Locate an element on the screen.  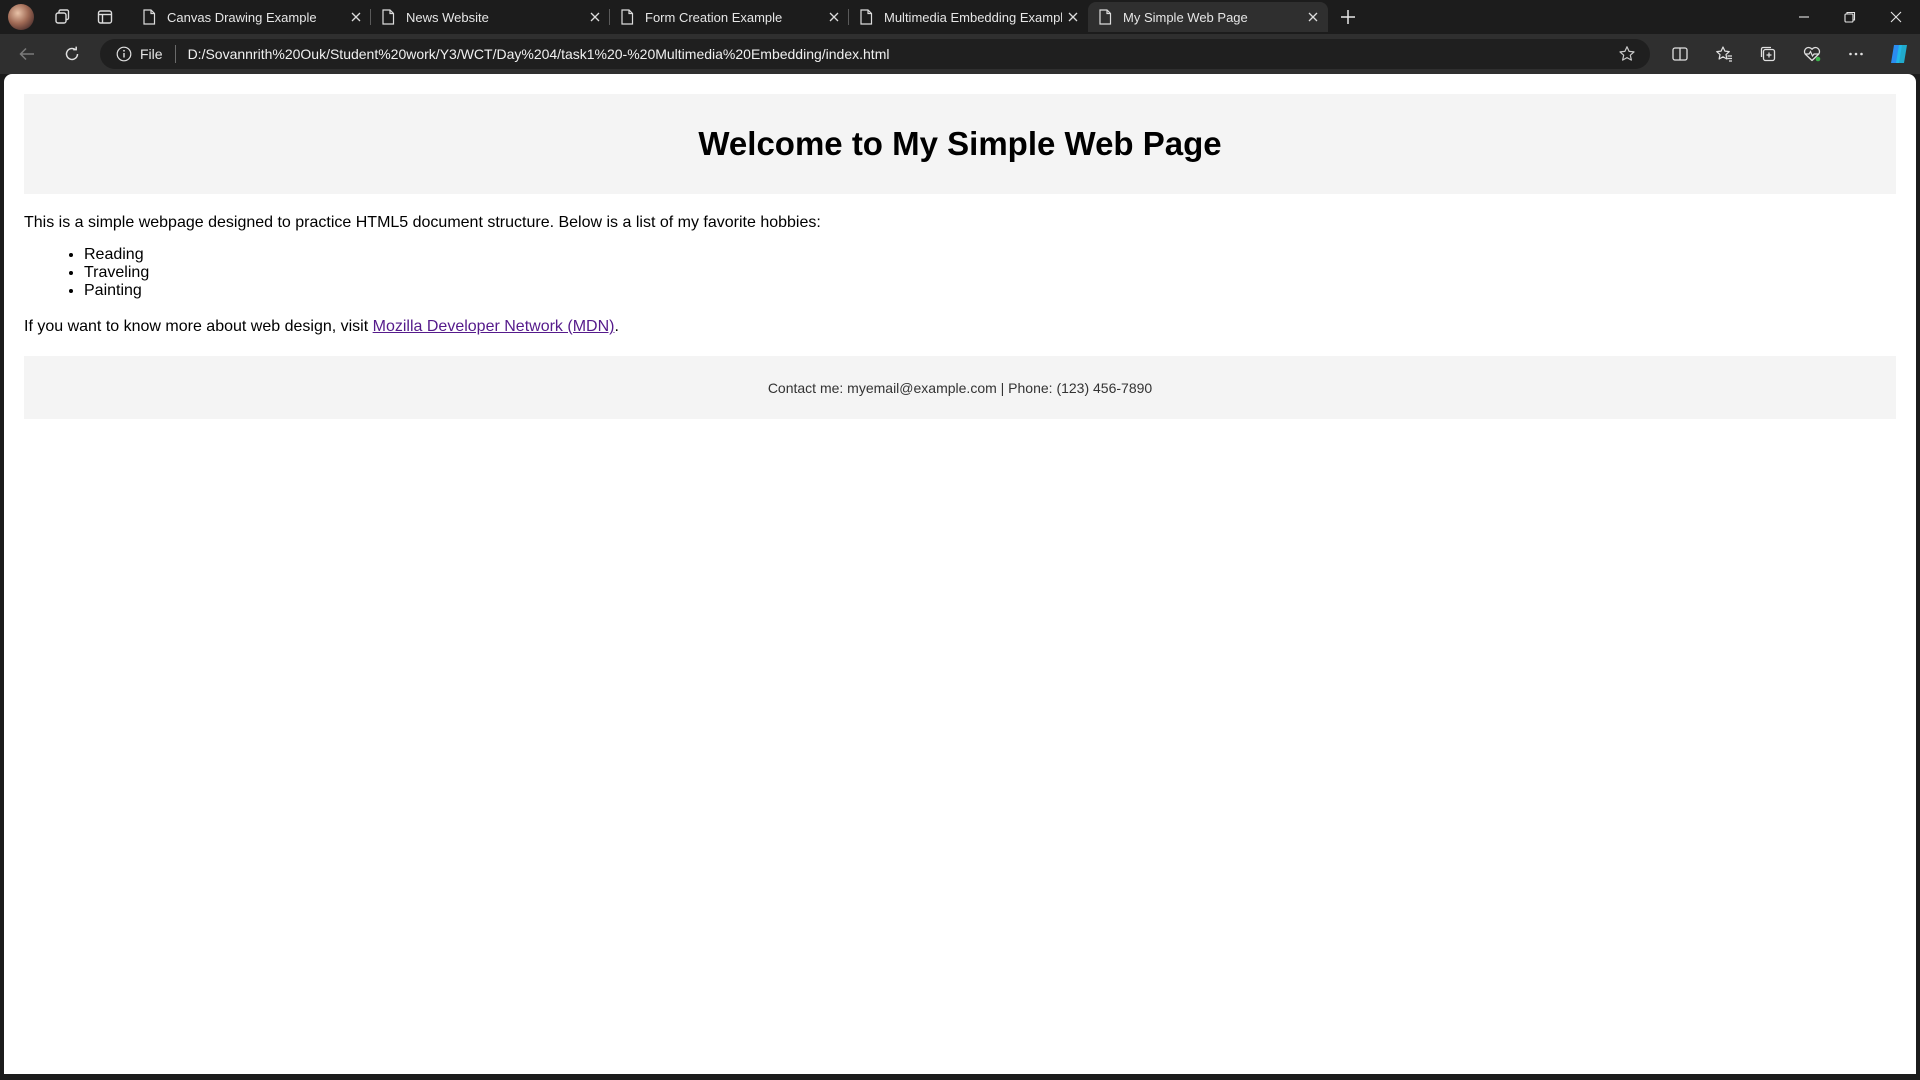
refresh-icon is located at coordinates (72, 53).